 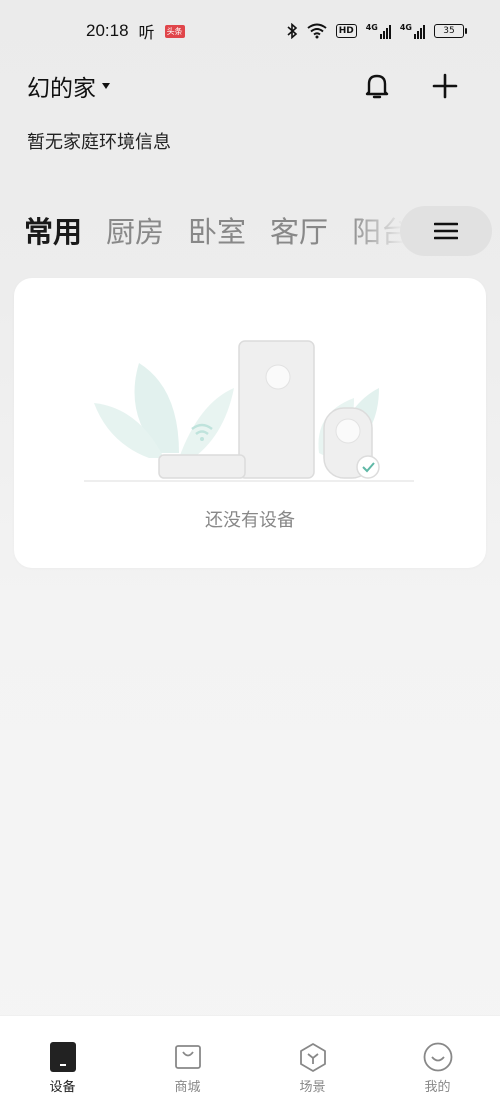 What do you see at coordinates (146, 32) in the screenshot?
I see `app-notification-icon: 听` at bounding box center [146, 32].